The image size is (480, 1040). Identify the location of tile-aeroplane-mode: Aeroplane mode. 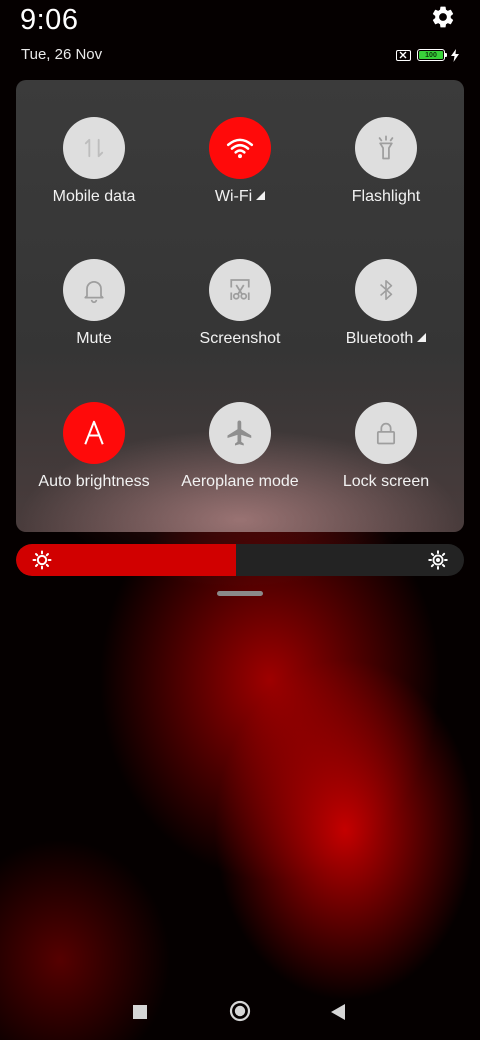
(240, 462).